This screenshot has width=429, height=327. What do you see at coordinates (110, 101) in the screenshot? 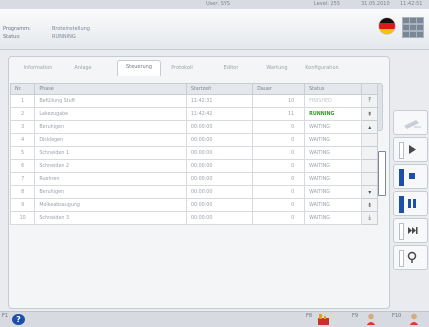
I see `cell-phase: Befüllung Stuft` at bounding box center [110, 101].